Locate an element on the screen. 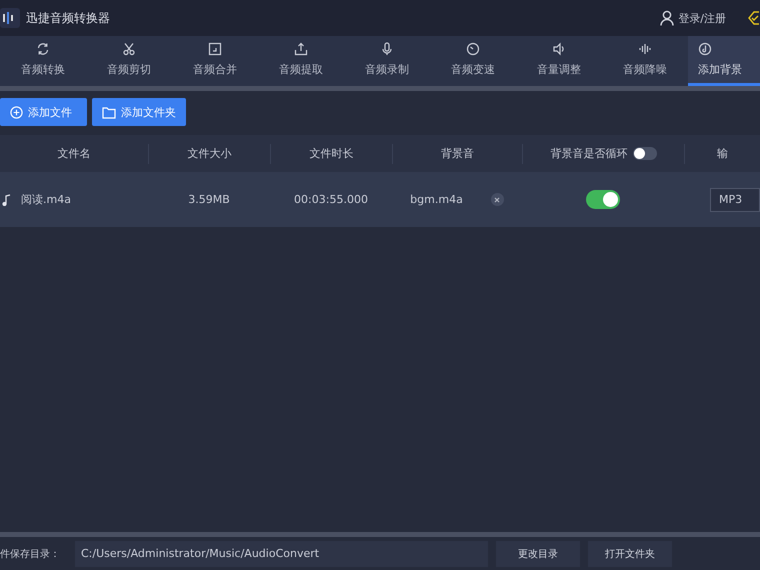  column-header: 文件时长 is located at coordinates (332, 153).